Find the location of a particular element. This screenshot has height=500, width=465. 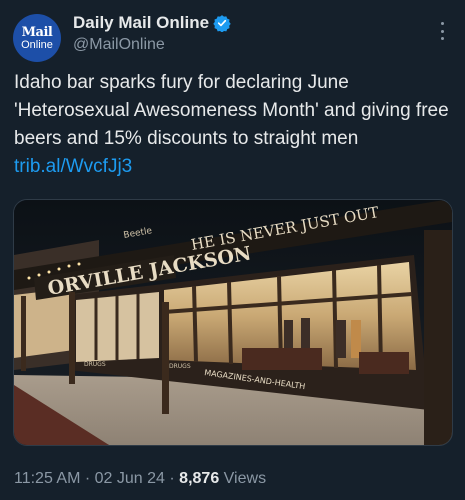

avatar-text-mail: Mail is located at coordinates (37, 32).